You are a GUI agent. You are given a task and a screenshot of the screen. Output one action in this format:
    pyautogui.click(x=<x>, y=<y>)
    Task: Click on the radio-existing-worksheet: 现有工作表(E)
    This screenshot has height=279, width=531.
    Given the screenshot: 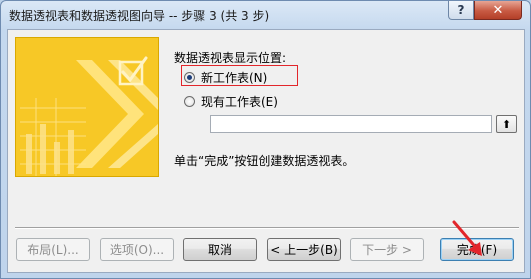 What is the action you would take?
    pyautogui.click(x=231, y=101)
    